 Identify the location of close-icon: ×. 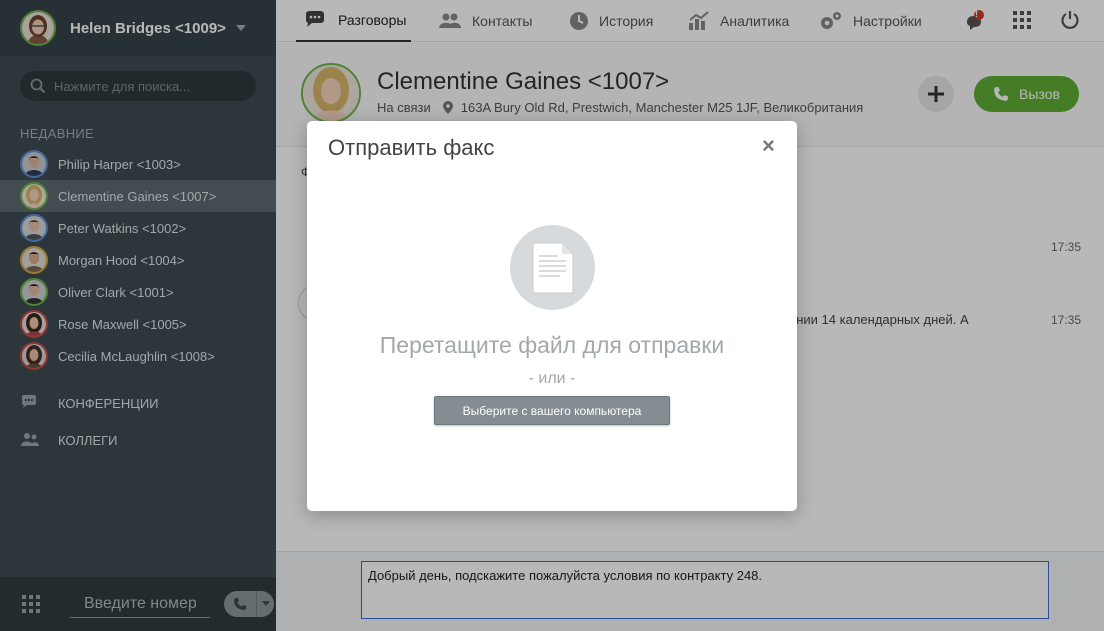
(768, 146).